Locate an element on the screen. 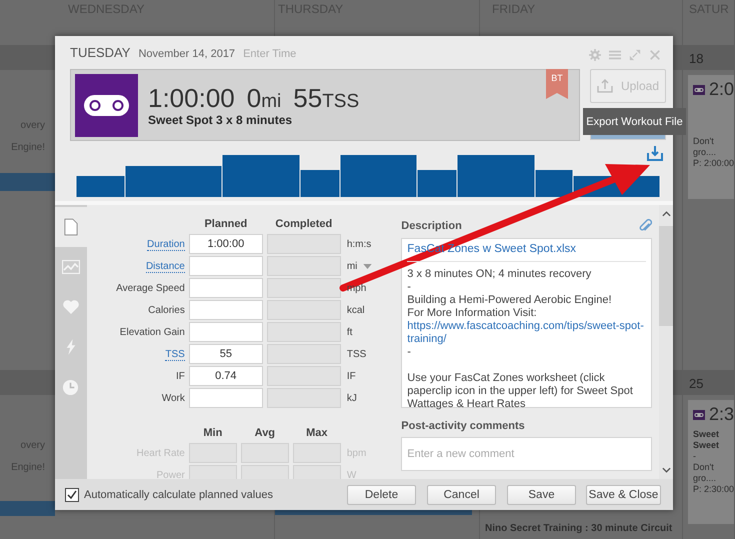 This screenshot has width=735, height=539. caret-icon is located at coordinates (367, 266).